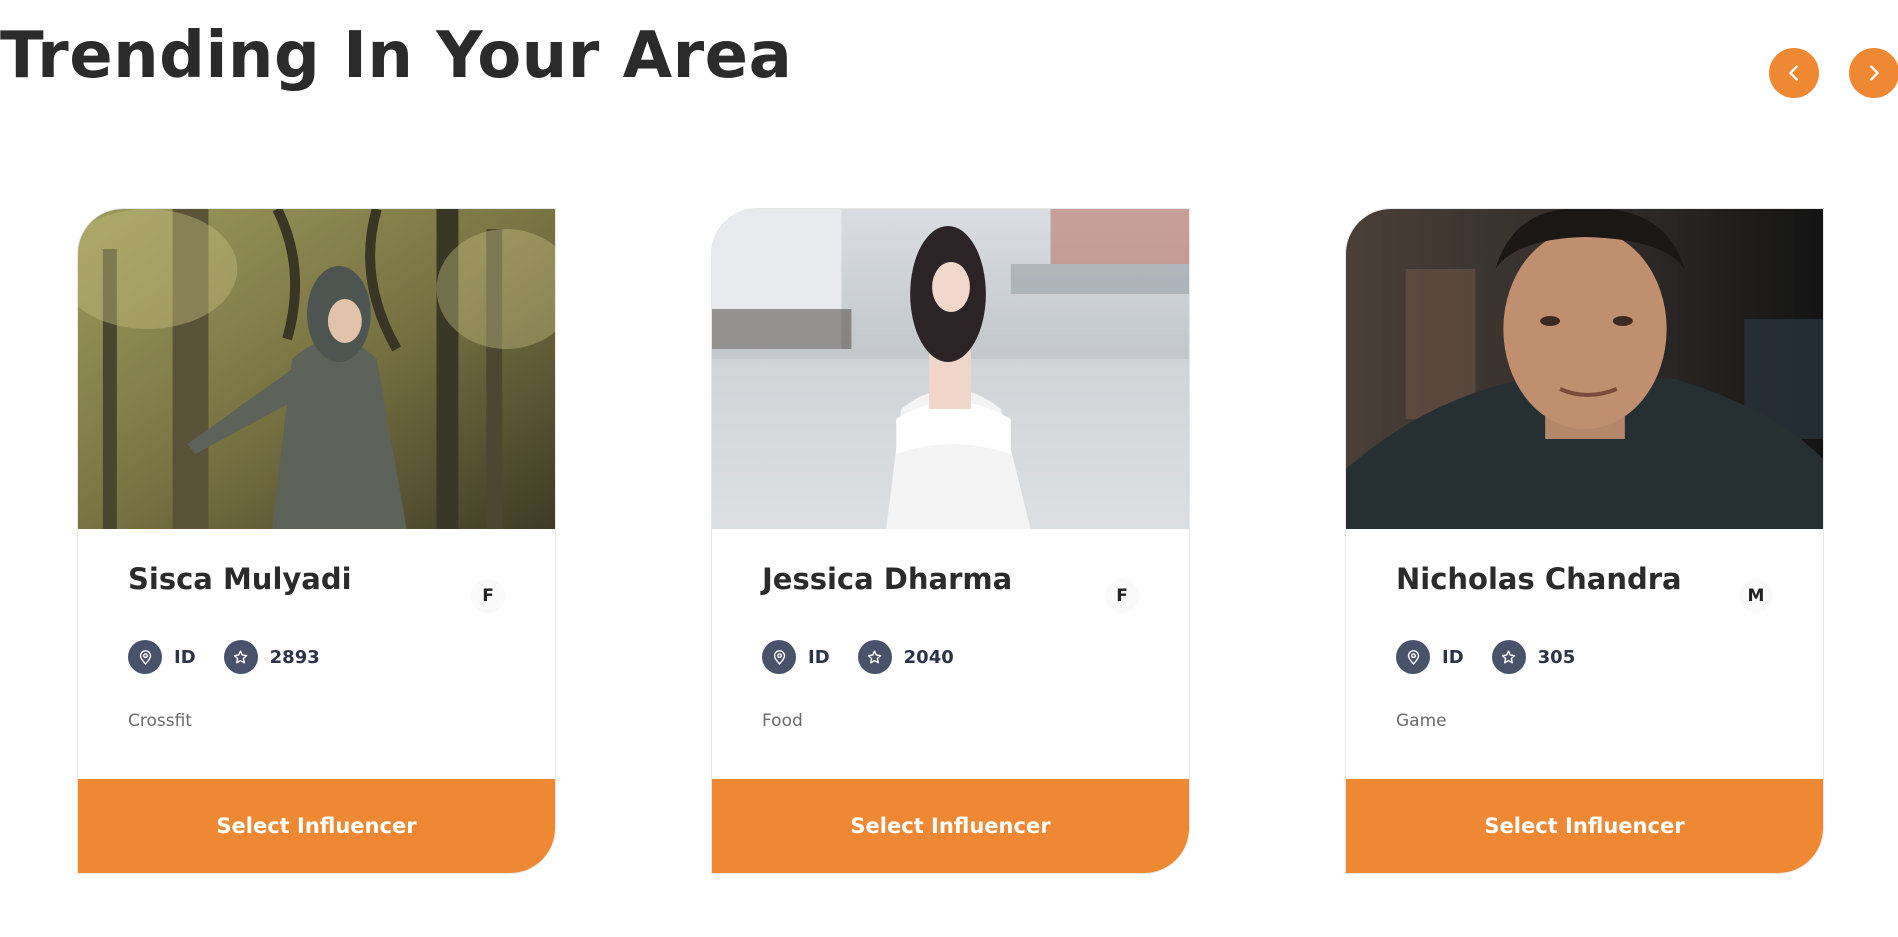 This screenshot has width=1898, height=937. I want to click on carousel-prev-button, so click(1794, 73).